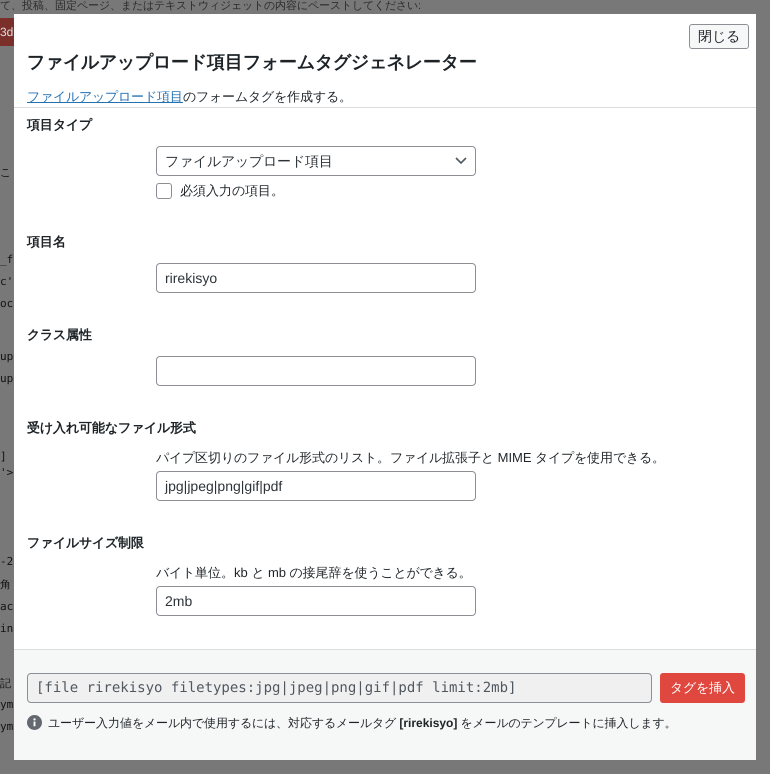 This screenshot has width=770, height=774. What do you see at coordinates (5, 584) in the screenshot?
I see `code-text: 角` at bounding box center [5, 584].